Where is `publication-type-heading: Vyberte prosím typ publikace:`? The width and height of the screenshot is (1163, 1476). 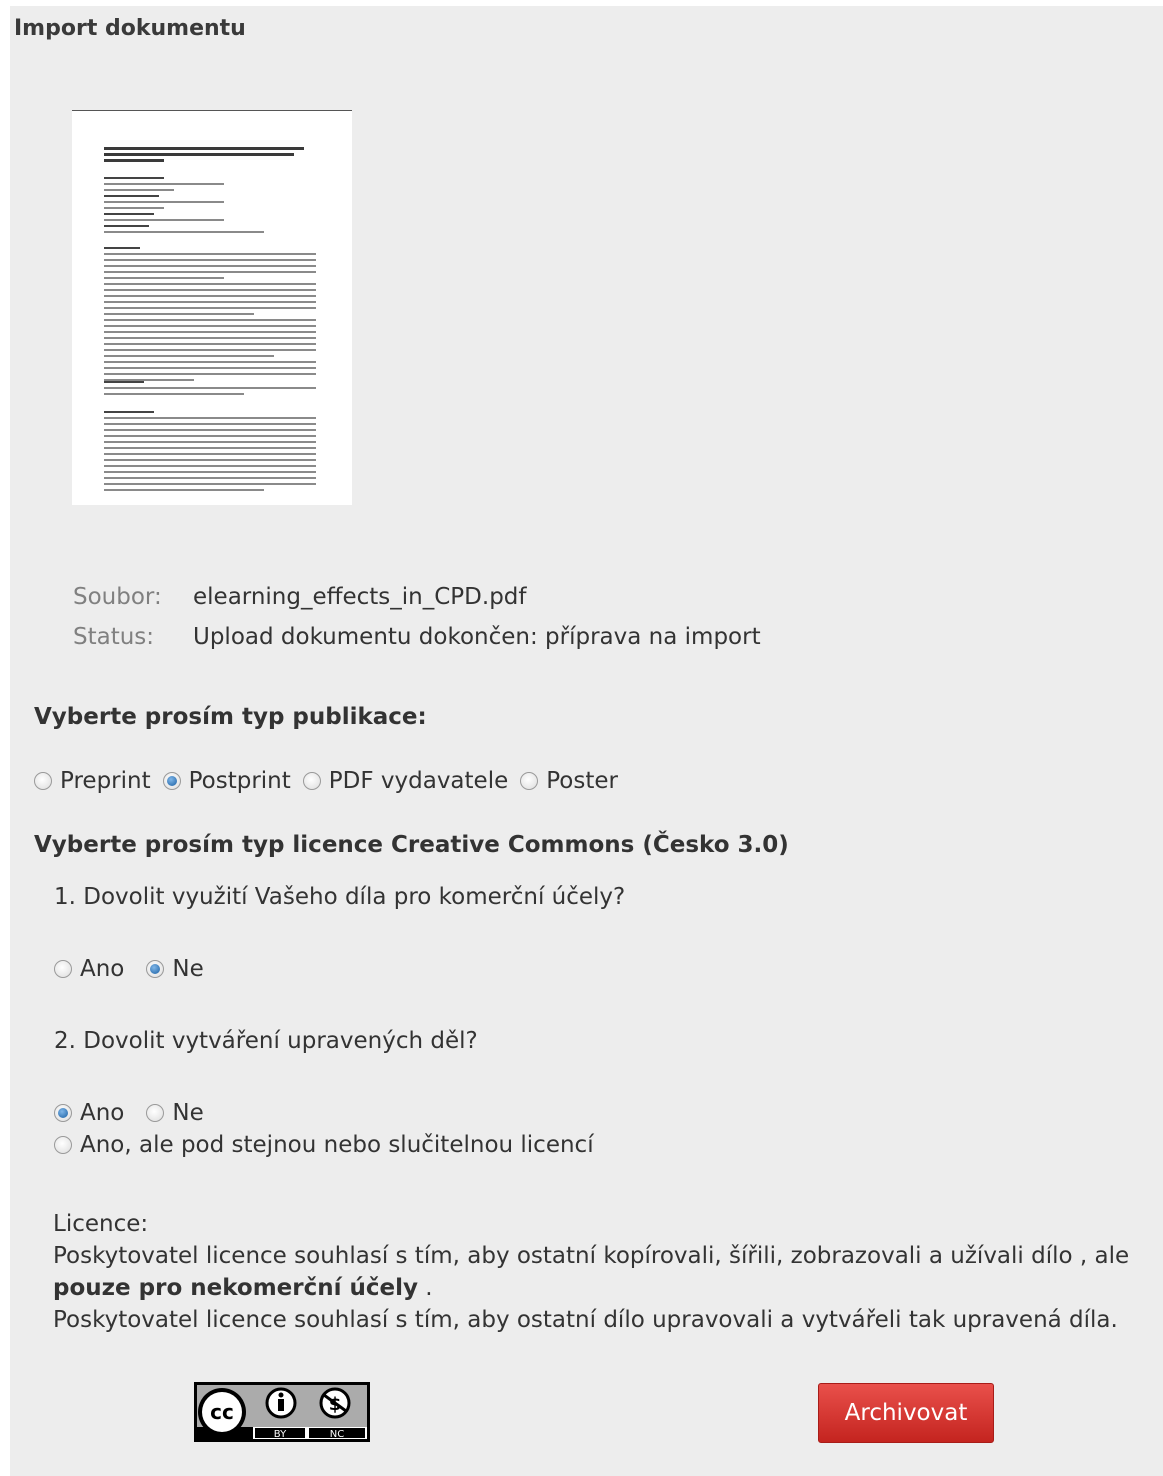
publication-type-heading: Vyberte prosím typ publikace: is located at coordinates (230, 717).